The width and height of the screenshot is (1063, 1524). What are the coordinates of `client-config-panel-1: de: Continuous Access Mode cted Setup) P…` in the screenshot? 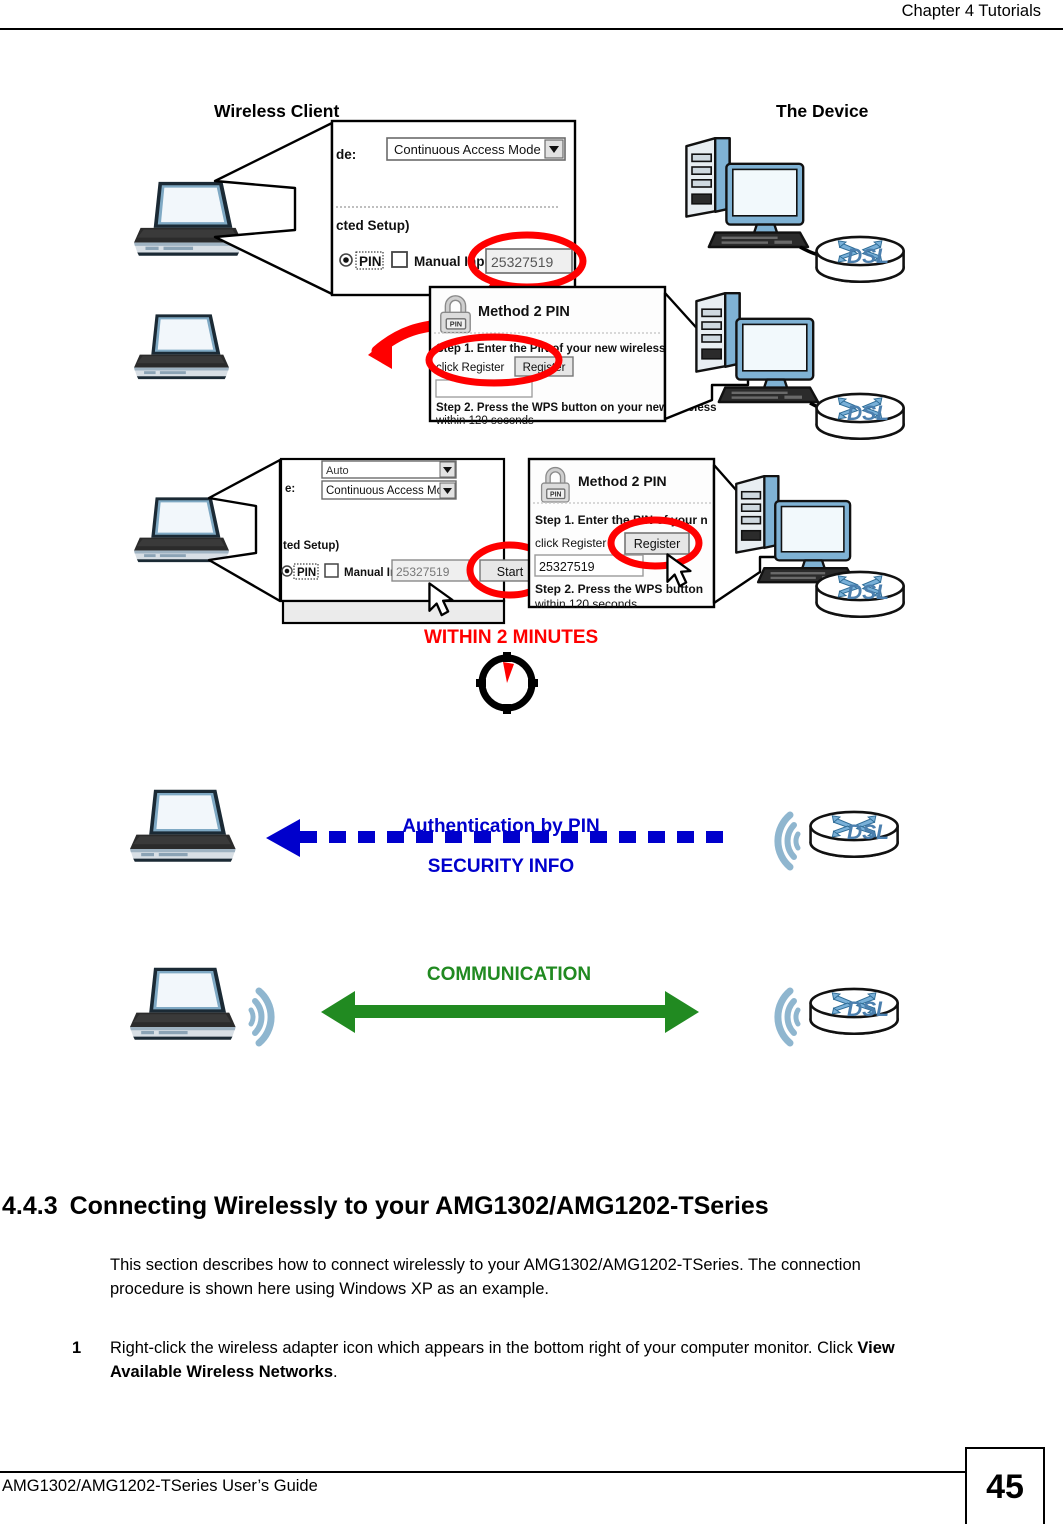 It's located at (453, 208).